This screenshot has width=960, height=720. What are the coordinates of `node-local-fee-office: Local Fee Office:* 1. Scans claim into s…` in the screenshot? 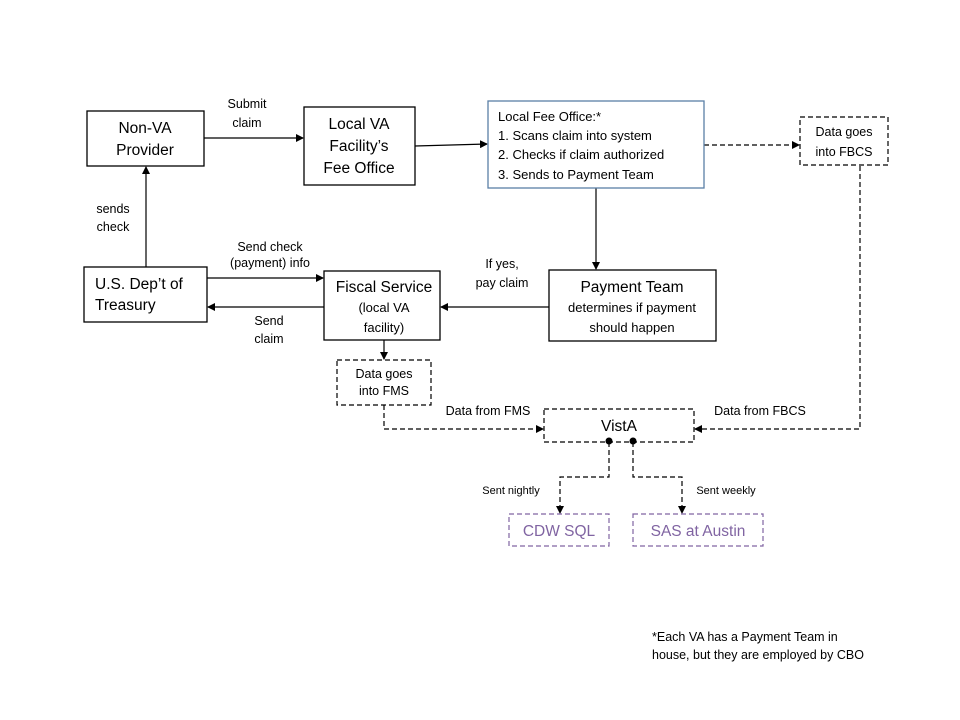 It's located at (596, 144).